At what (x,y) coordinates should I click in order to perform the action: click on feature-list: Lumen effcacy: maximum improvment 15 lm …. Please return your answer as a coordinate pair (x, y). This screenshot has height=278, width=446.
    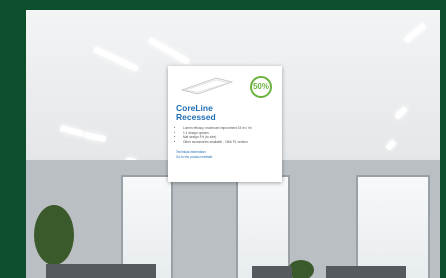
    Looking at the image, I should click on (229, 135).